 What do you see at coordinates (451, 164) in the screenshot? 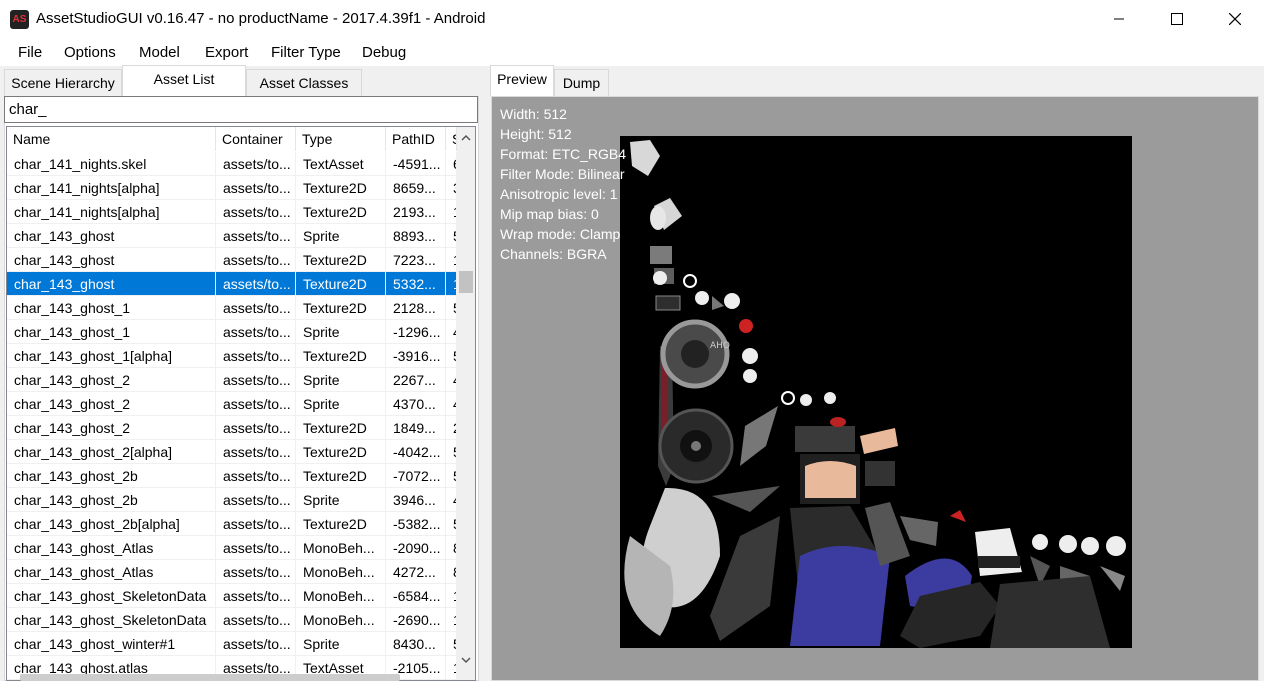
I see `cell-size: 6` at bounding box center [451, 164].